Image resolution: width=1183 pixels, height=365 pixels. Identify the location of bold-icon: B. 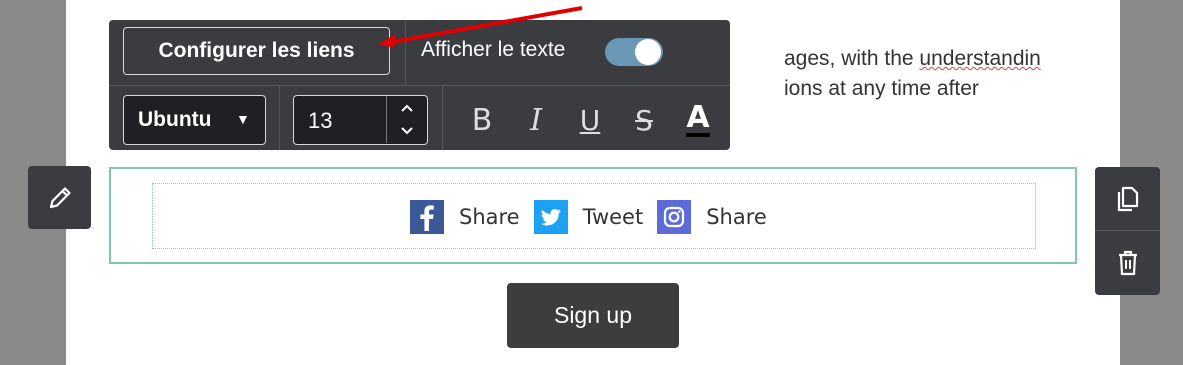
(482, 120).